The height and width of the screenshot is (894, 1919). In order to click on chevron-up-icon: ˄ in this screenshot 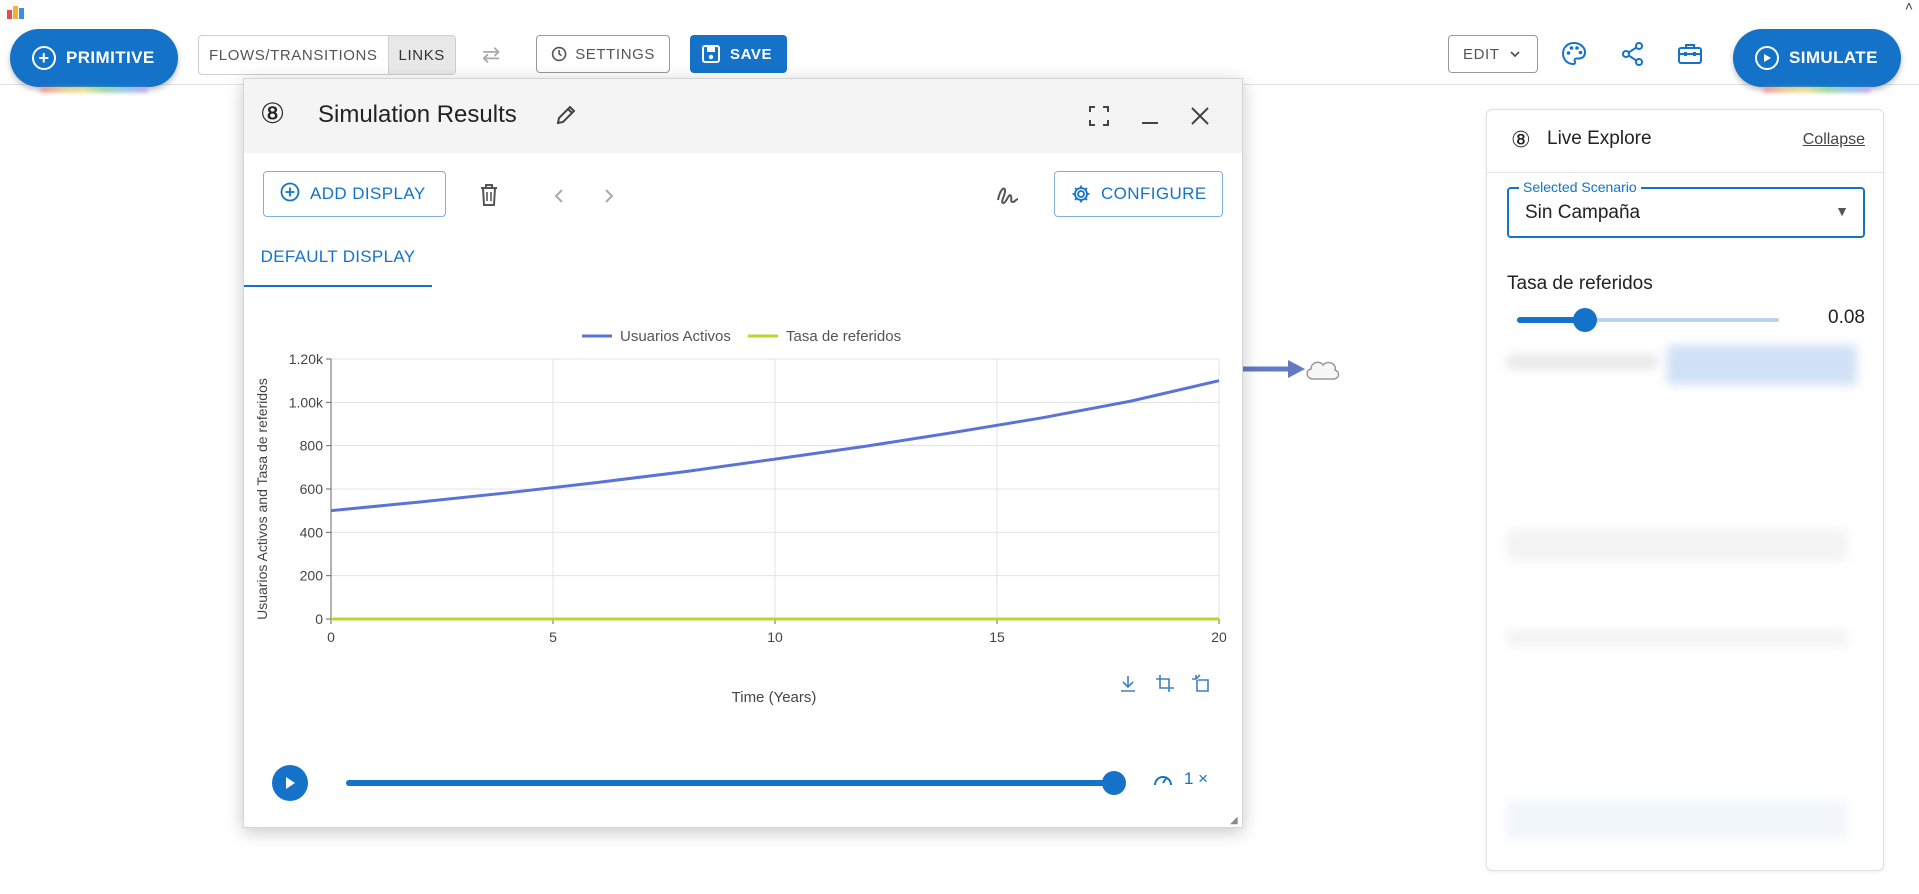, I will do `click(1909, 7)`.